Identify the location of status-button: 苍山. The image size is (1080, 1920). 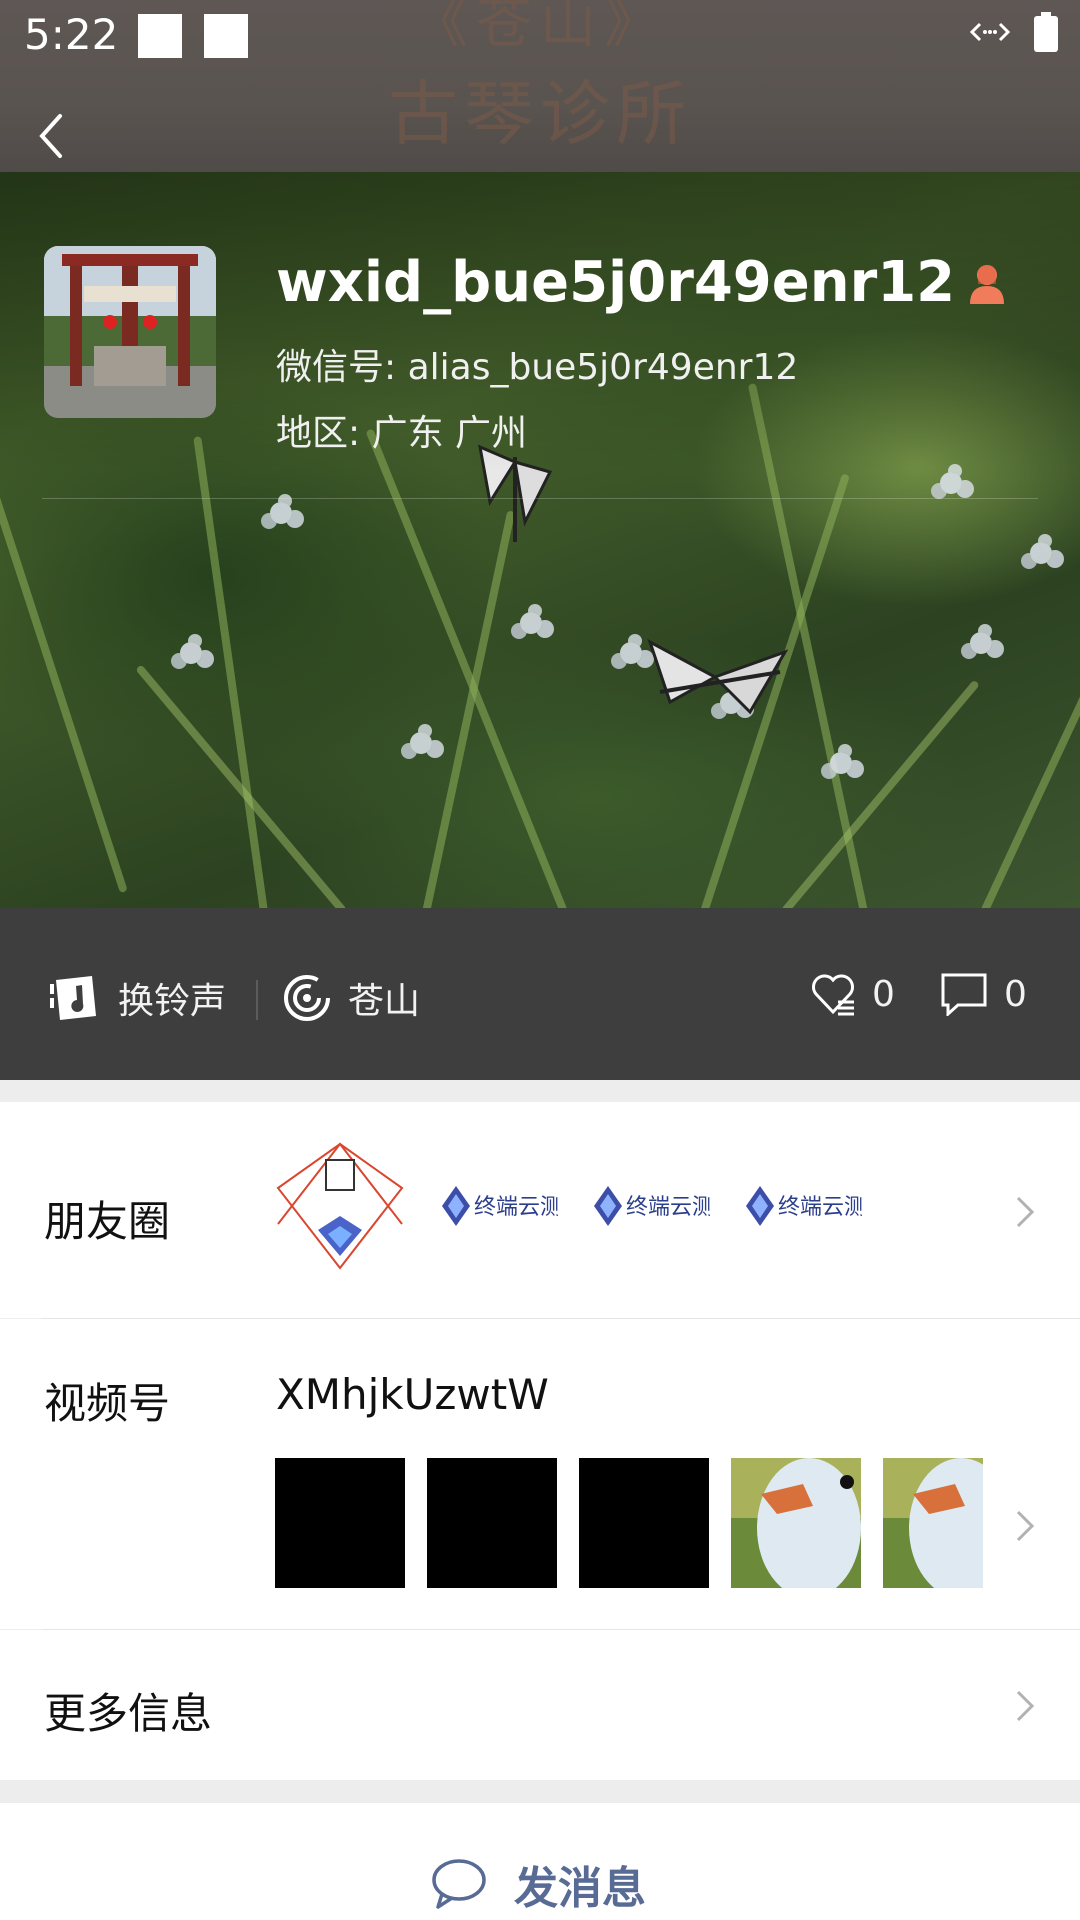
(351, 998).